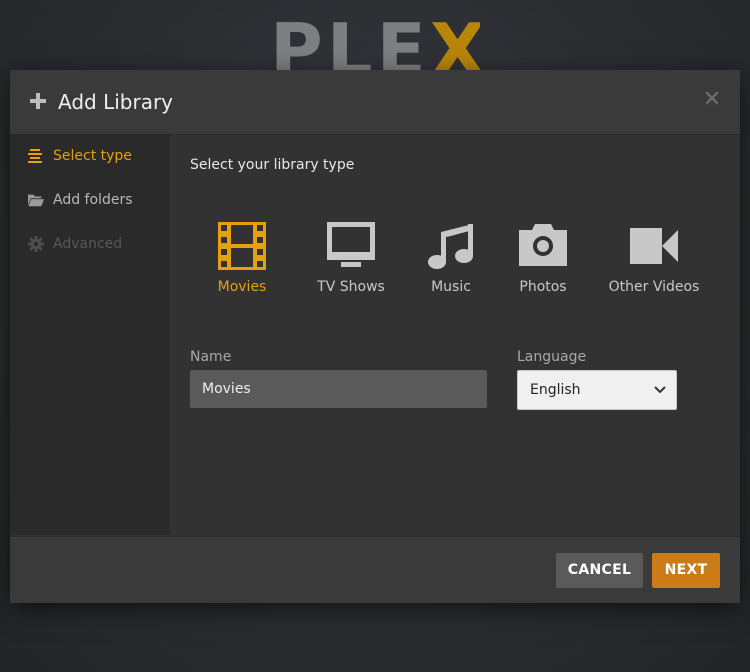 This screenshot has width=750, height=672. What do you see at coordinates (375, 44) in the screenshot?
I see `plex-background-logo: PLEX` at bounding box center [375, 44].